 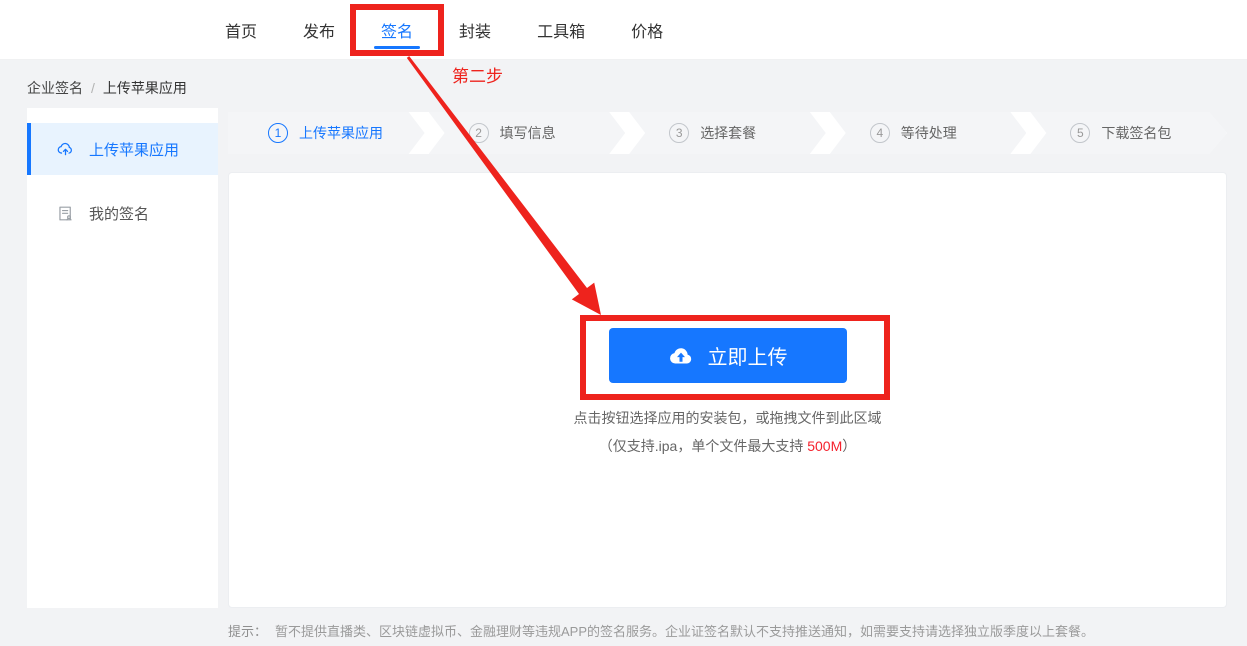 I want to click on nav-item-home: 首页, so click(x=241, y=30).